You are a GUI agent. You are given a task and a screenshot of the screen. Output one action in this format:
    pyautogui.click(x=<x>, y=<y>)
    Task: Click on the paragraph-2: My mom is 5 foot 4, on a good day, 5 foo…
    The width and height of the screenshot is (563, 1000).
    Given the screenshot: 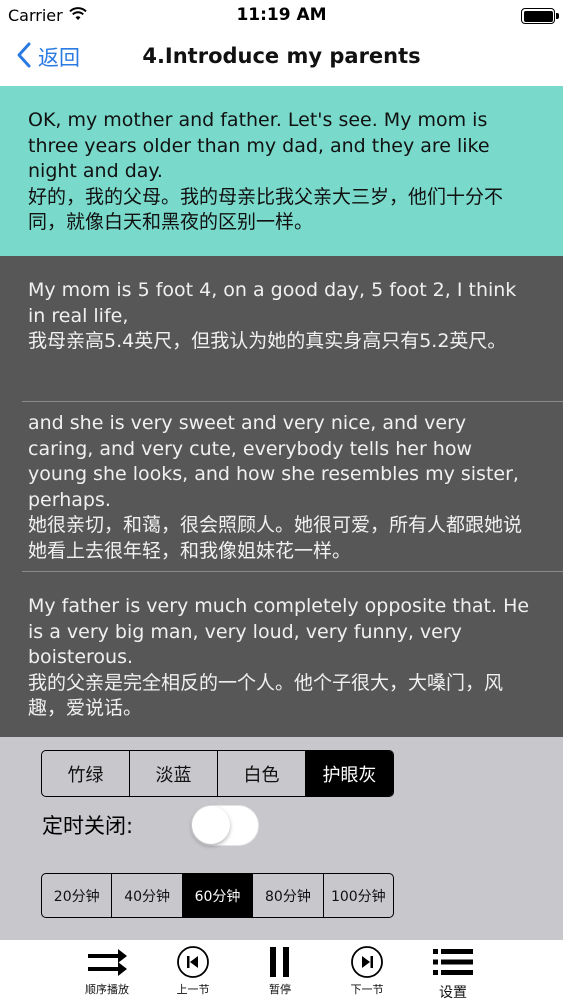 What is the action you would take?
    pyautogui.click(x=281, y=328)
    